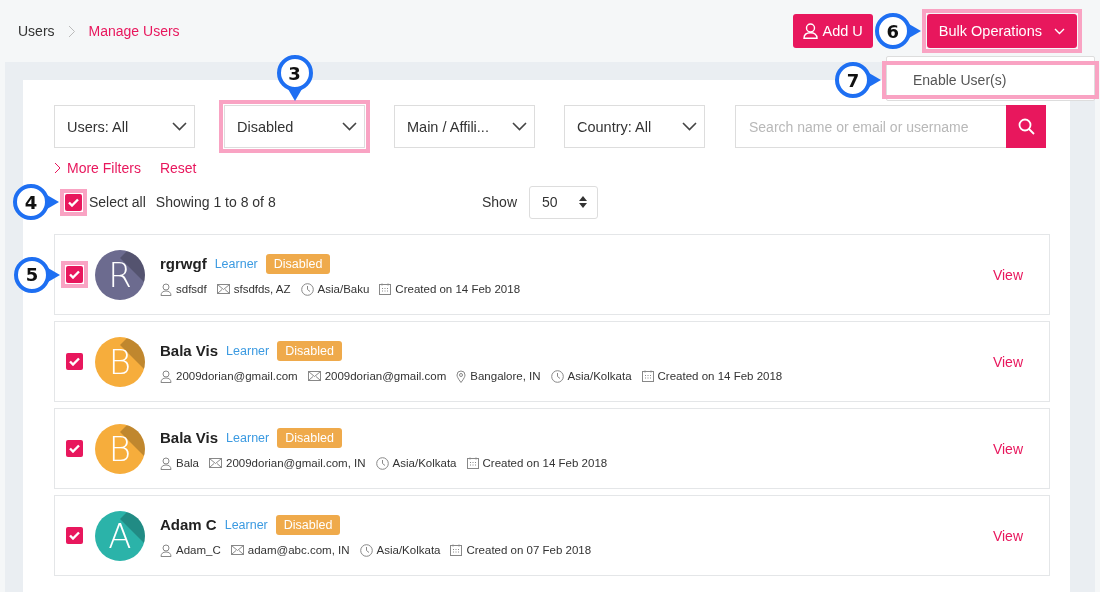 The image size is (1100, 592). Describe the element at coordinates (178, 168) in the screenshot. I see `reset-link: Reset` at that location.